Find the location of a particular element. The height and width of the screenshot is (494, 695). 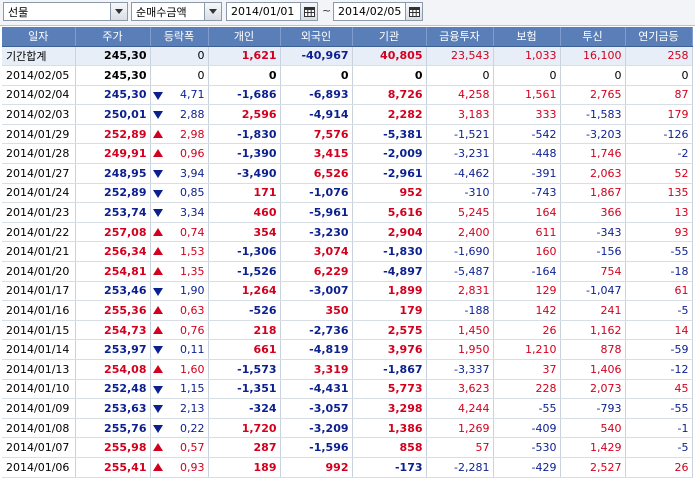

row-price: 255,36 is located at coordinates (113, 310).